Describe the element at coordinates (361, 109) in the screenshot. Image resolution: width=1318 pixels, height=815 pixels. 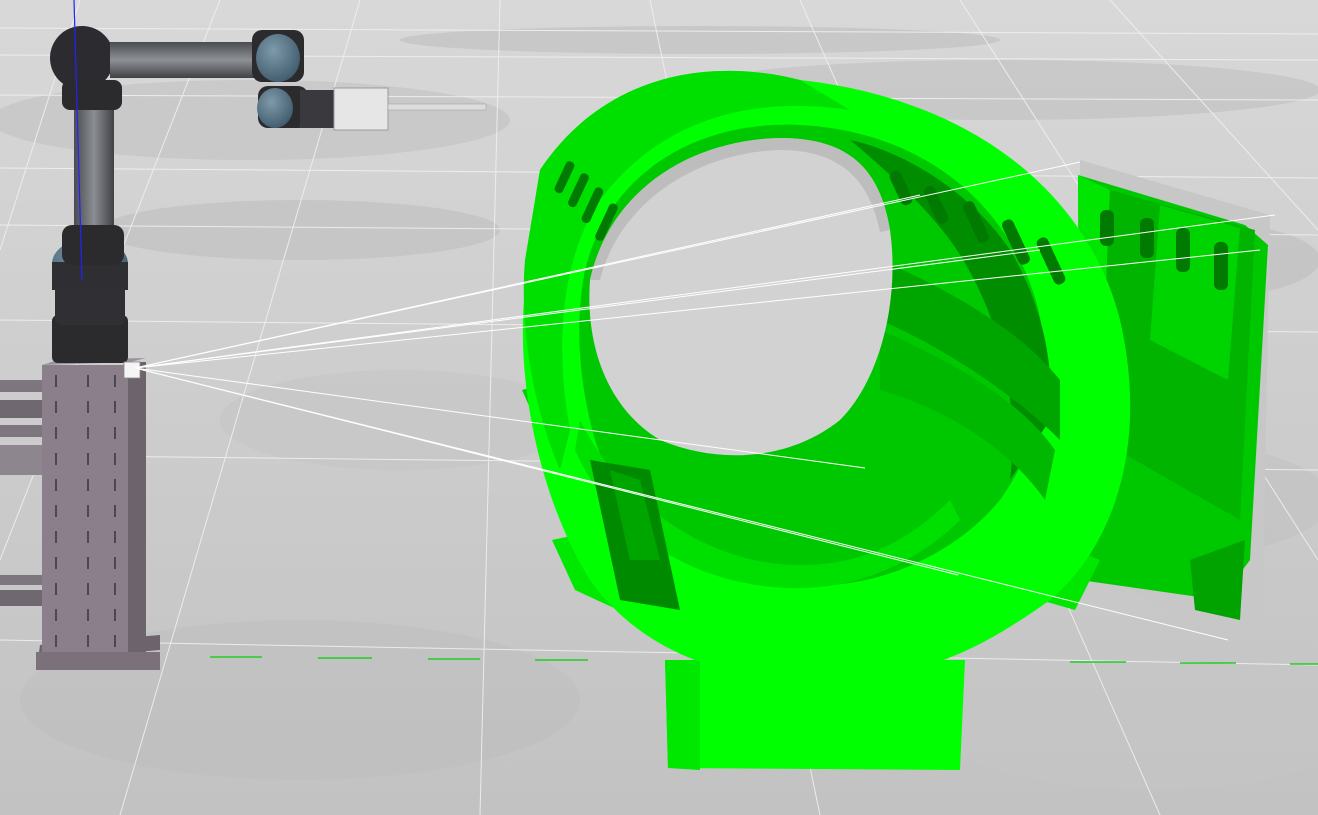
I see `tool-head` at that location.